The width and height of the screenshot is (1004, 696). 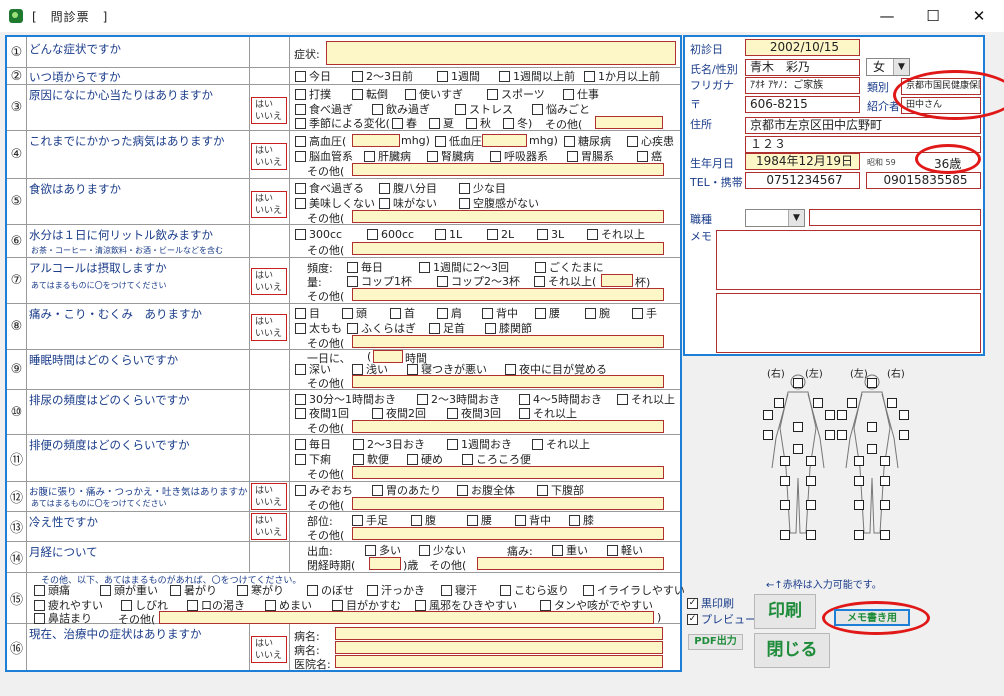 I want to click on symptom-input, so click(x=501, y=53).